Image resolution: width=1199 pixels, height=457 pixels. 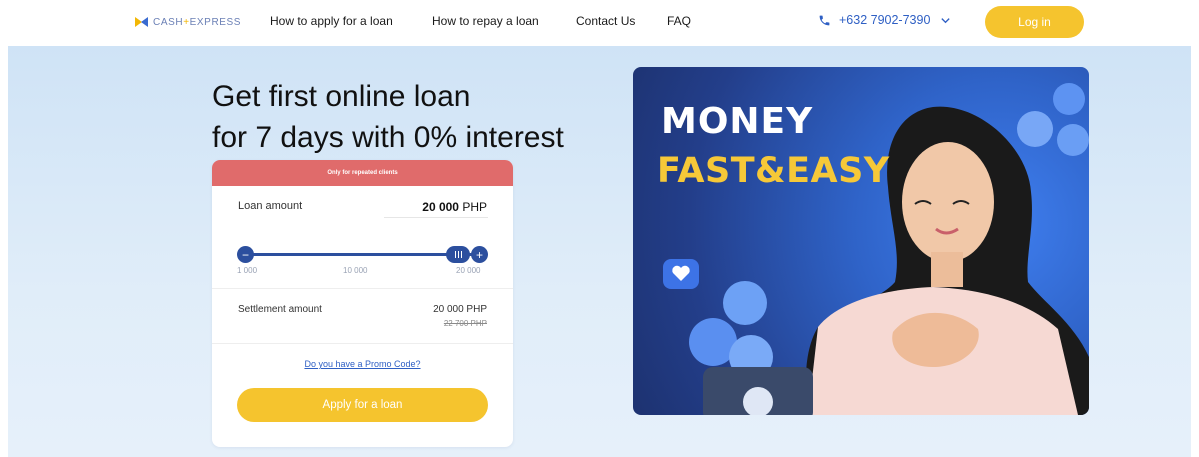 What do you see at coordinates (270, 206) in the screenshot?
I see `loan-amount-label: Loan amount` at bounding box center [270, 206].